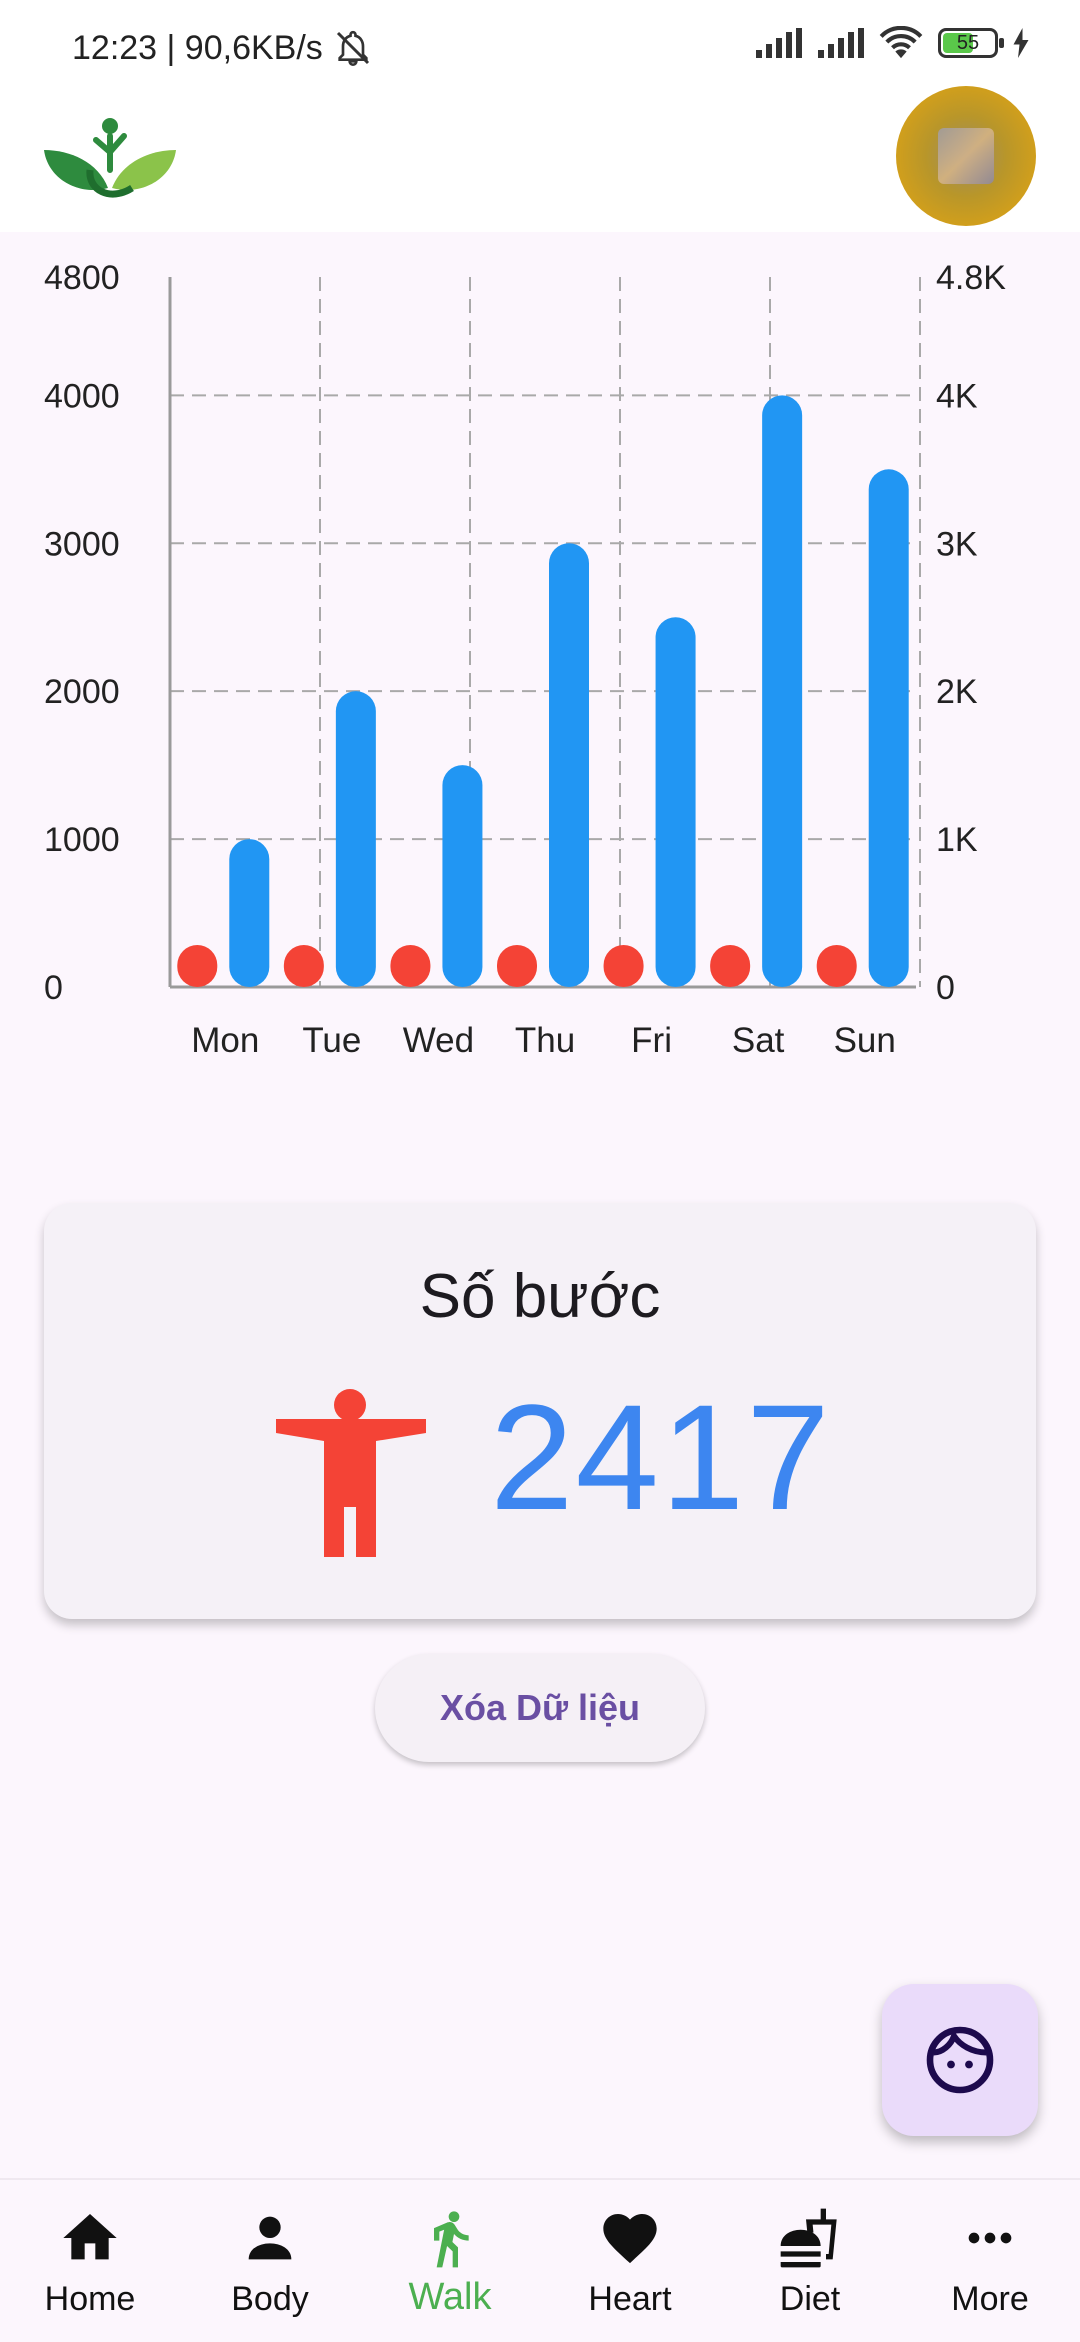 The image size is (1080, 2342). I want to click on y-tick-label-right: 0, so click(945, 988).